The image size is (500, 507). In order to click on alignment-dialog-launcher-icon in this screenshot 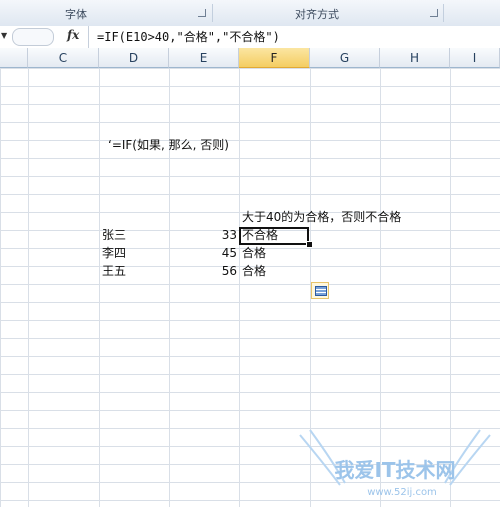, I will do `click(434, 13)`.